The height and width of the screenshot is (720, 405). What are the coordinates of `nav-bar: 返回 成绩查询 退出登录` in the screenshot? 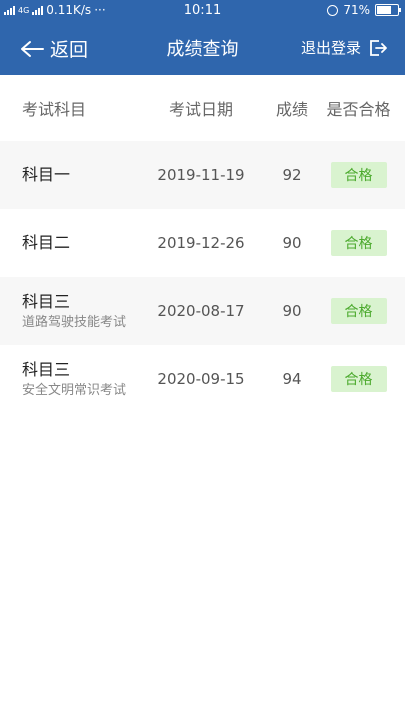 It's located at (202, 48).